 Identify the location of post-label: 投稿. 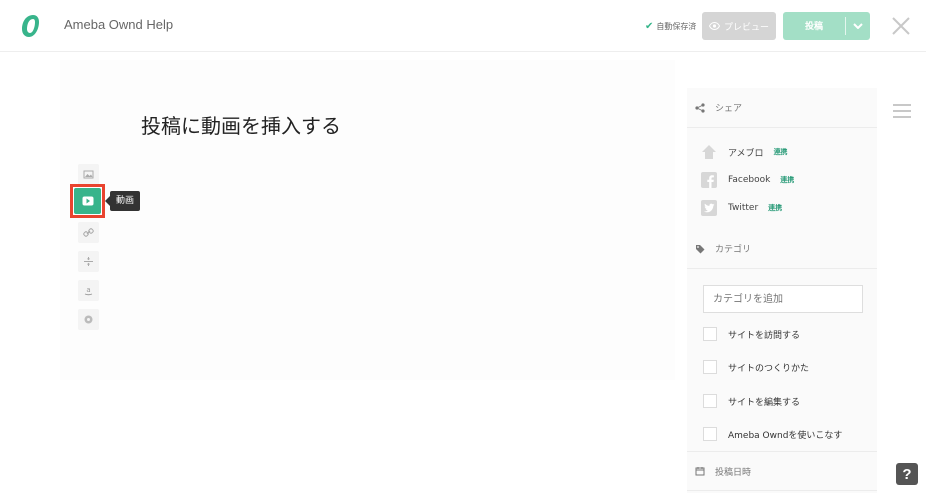
(813, 26).